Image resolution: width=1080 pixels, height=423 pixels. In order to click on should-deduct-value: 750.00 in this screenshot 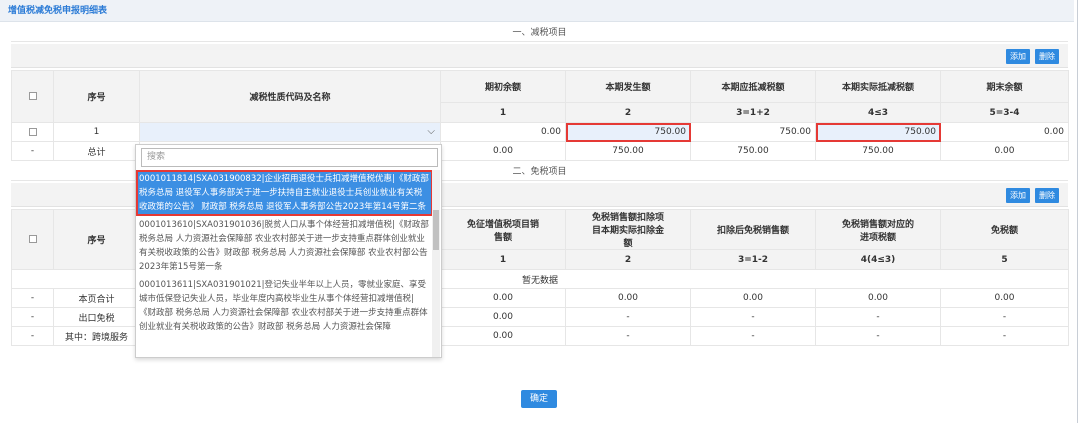, I will do `click(753, 132)`.